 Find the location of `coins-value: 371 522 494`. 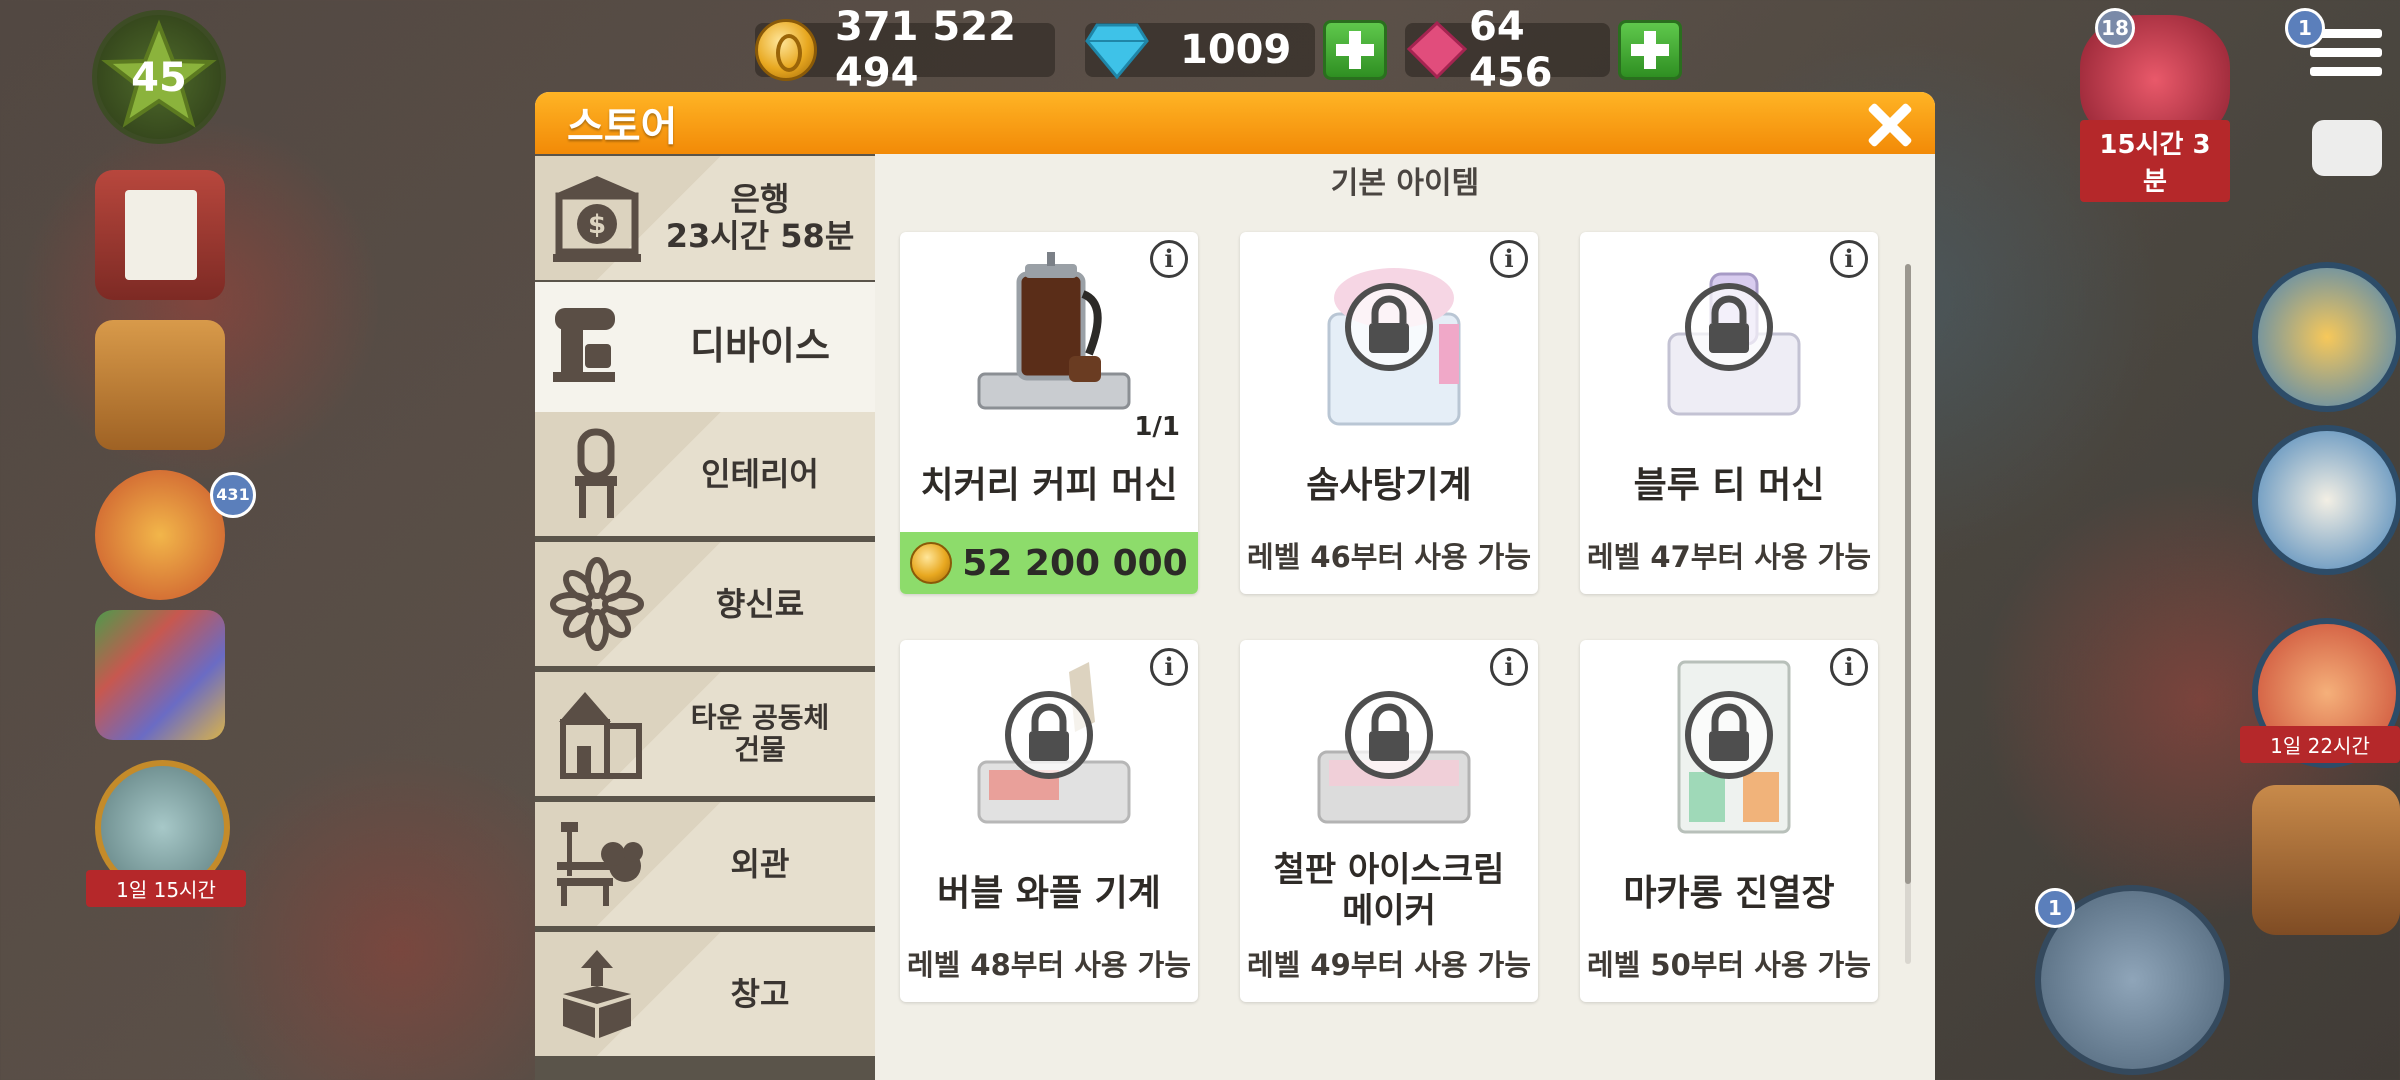

coins-value: 371 522 494 is located at coordinates (925, 50).